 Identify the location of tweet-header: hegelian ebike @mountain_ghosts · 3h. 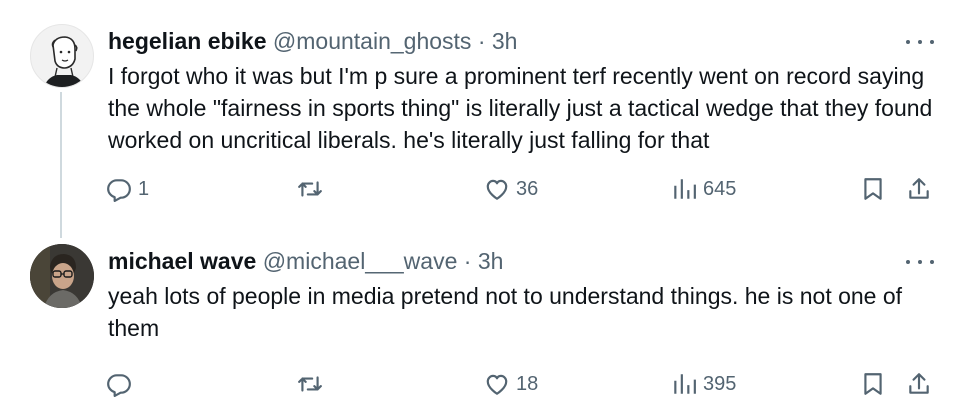
(312, 41).